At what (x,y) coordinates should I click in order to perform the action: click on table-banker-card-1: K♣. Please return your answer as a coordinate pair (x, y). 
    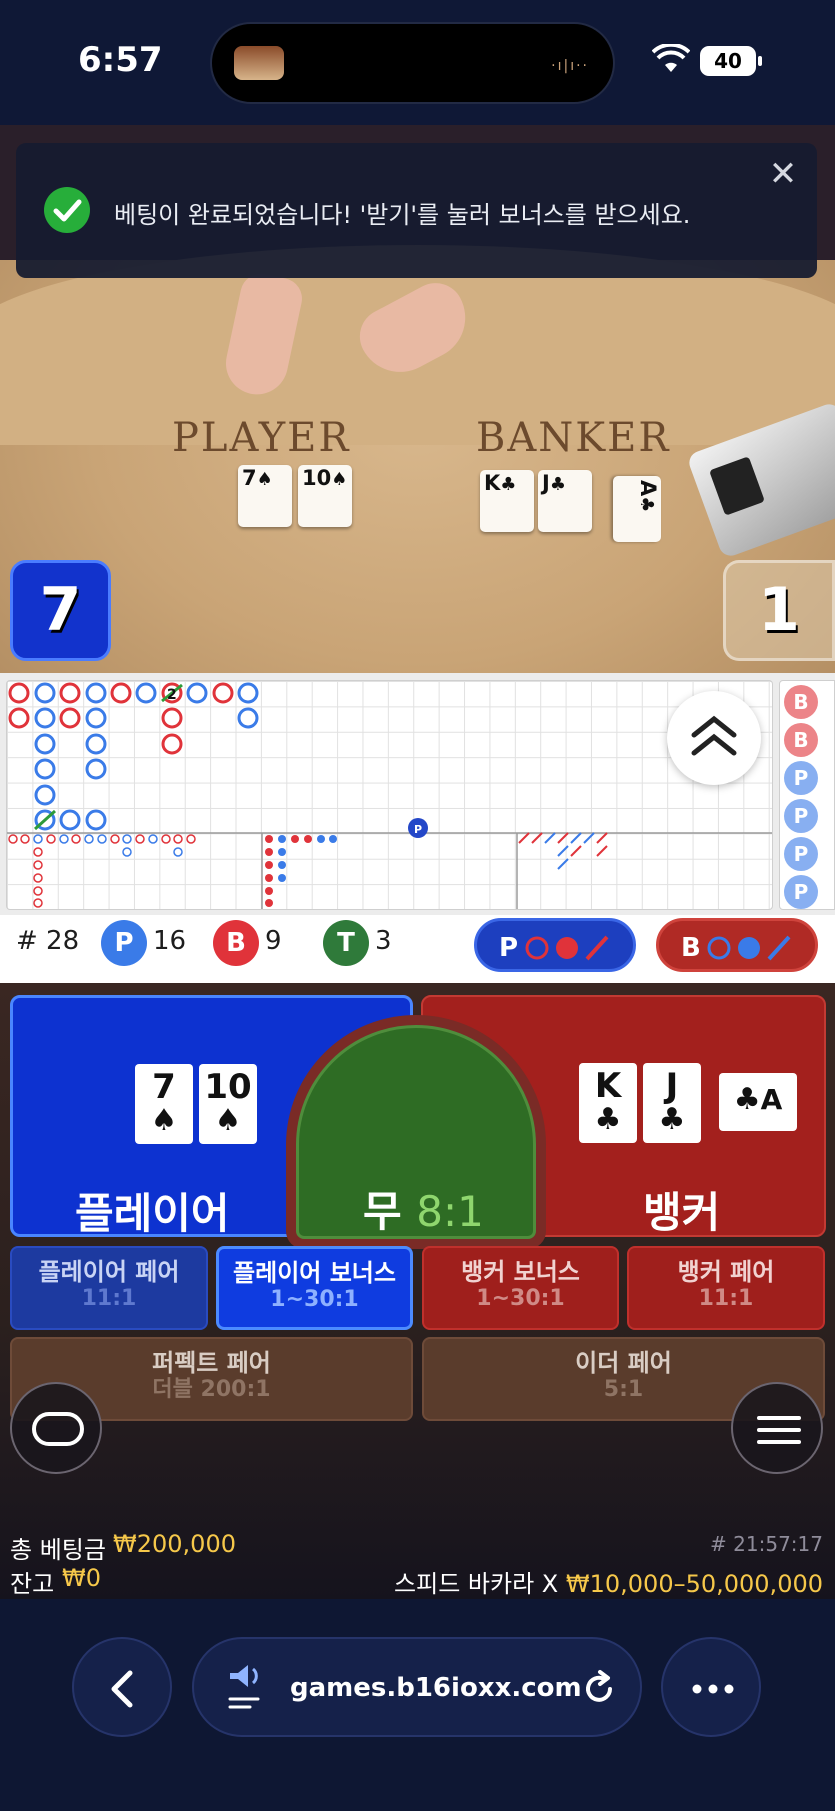
    Looking at the image, I should click on (507, 501).